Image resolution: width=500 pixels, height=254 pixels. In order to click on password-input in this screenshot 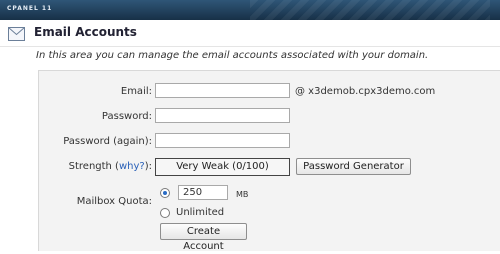, I will do `click(222, 115)`.